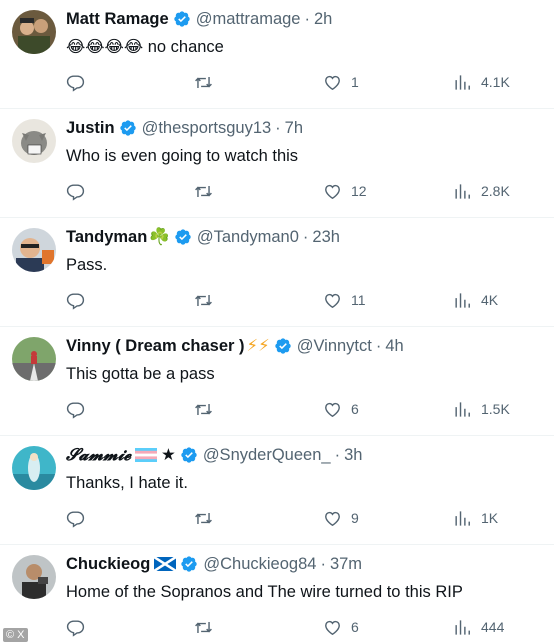  I want to click on views-button: 4K, so click(475, 300).